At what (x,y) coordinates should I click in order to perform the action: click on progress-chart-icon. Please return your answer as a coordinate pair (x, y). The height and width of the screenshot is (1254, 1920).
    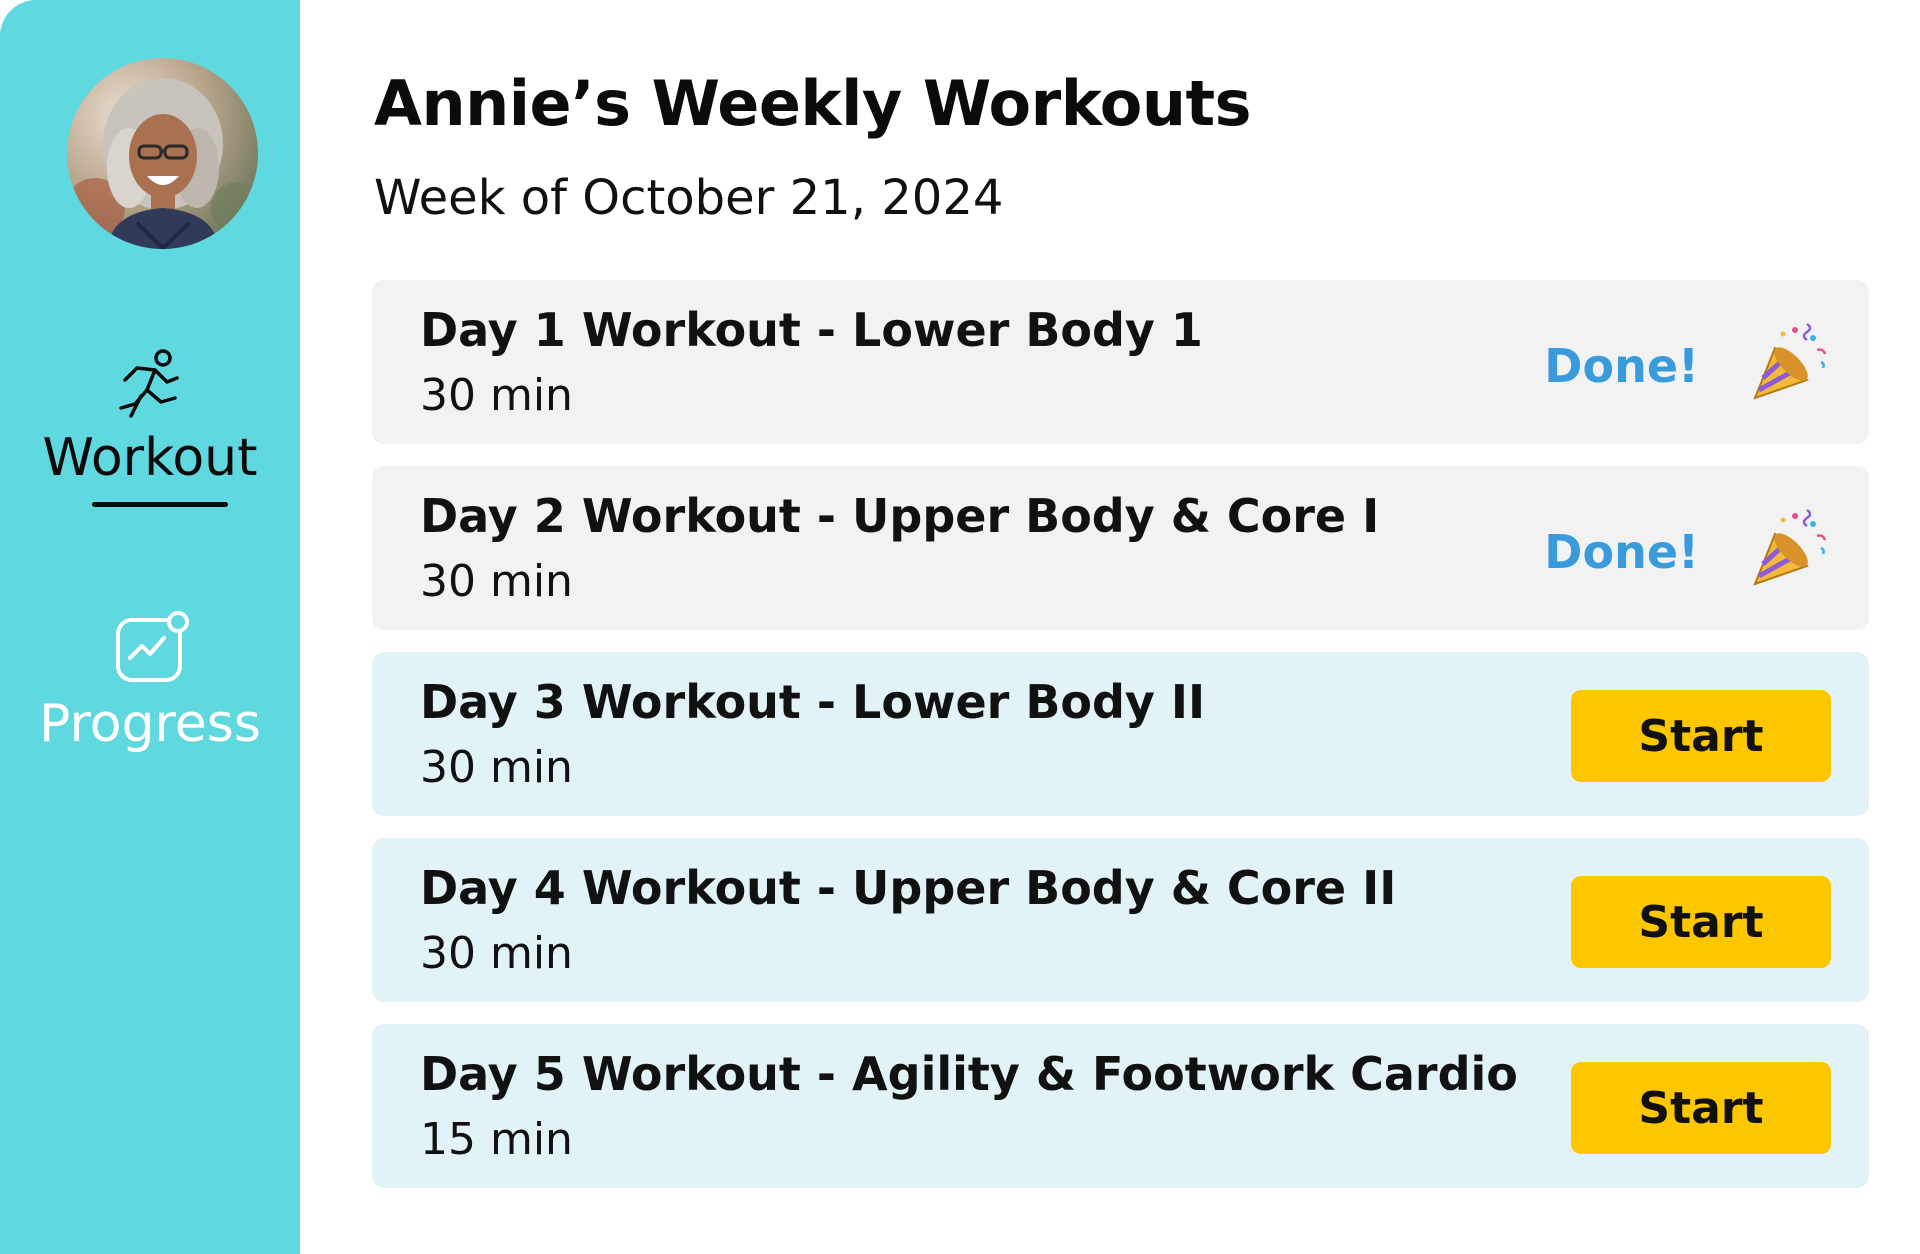
    Looking at the image, I should click on (152, 646).